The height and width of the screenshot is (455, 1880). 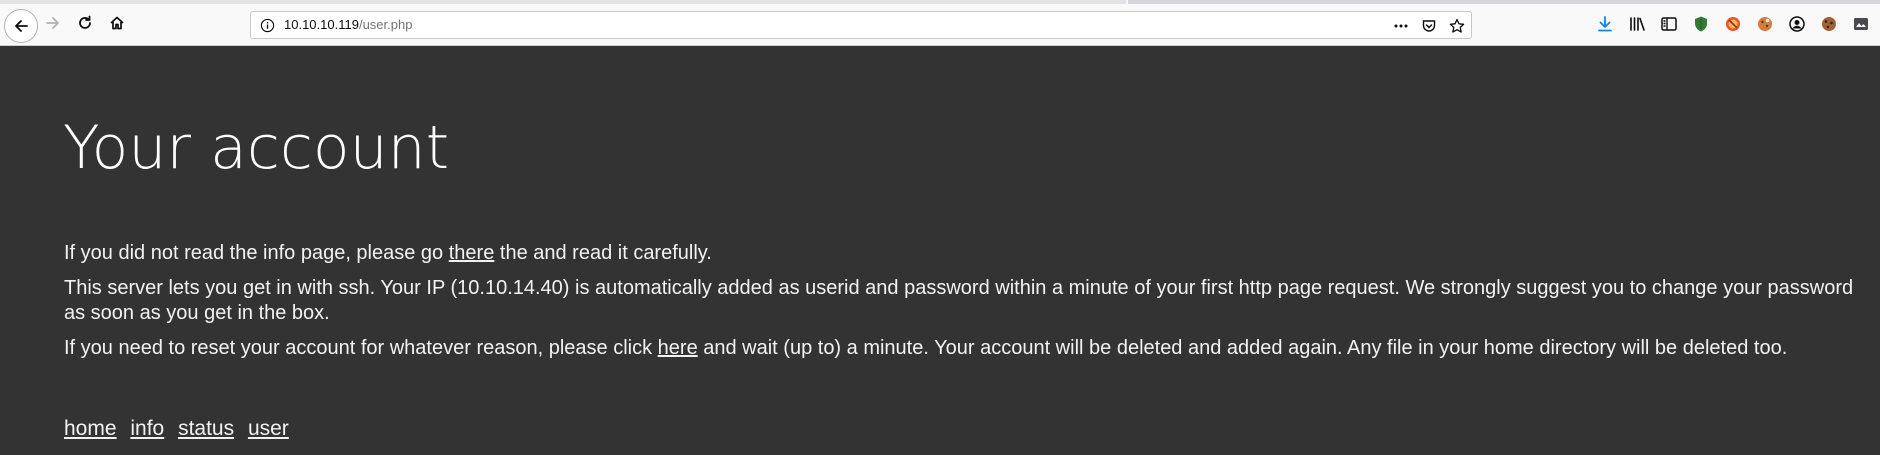 I want to click on nav-link-home: home, so click(x=90, y=428).